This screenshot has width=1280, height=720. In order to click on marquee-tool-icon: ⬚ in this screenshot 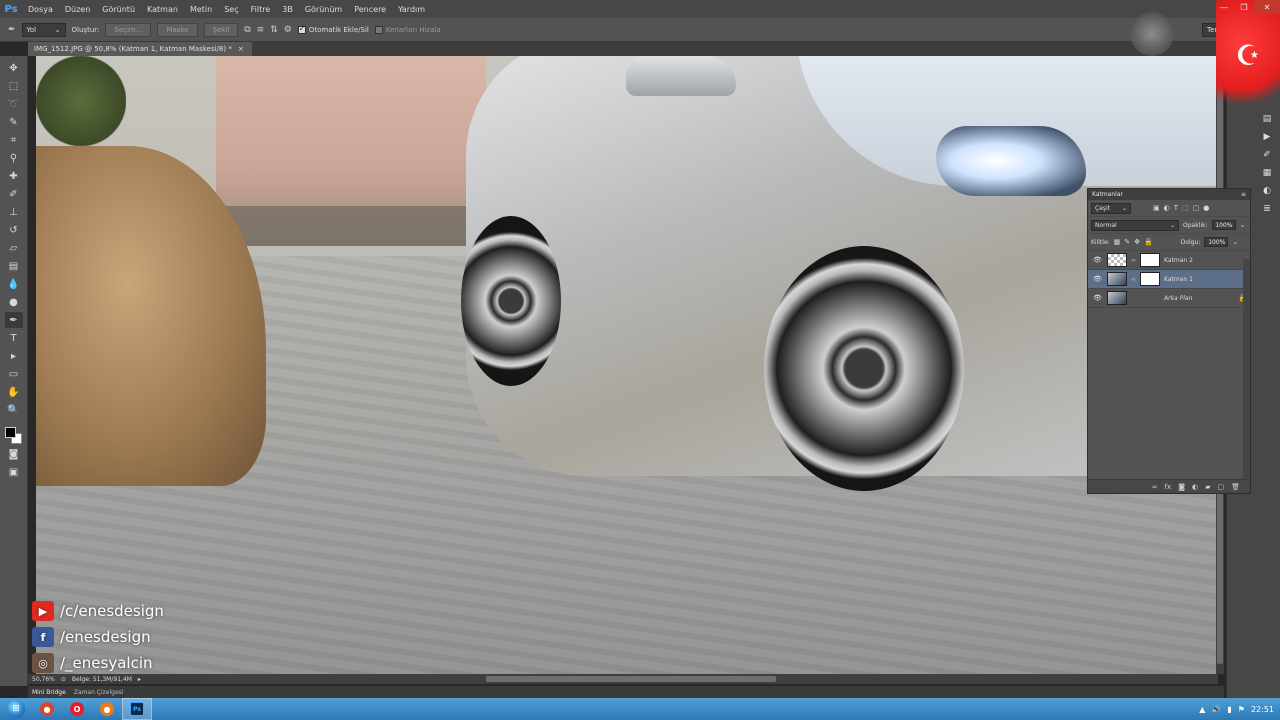, I will do `click(14, 86)`.